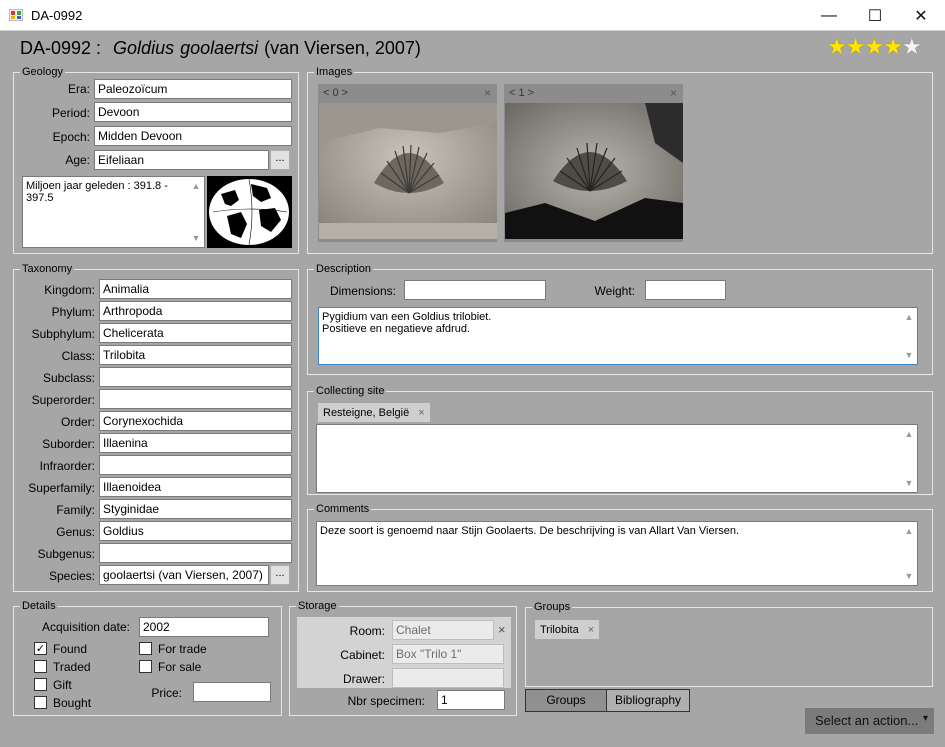  Describe the element at coordinates (471, 700) in the screenshot. I see `nbr-specimen-field: 1` at that location.